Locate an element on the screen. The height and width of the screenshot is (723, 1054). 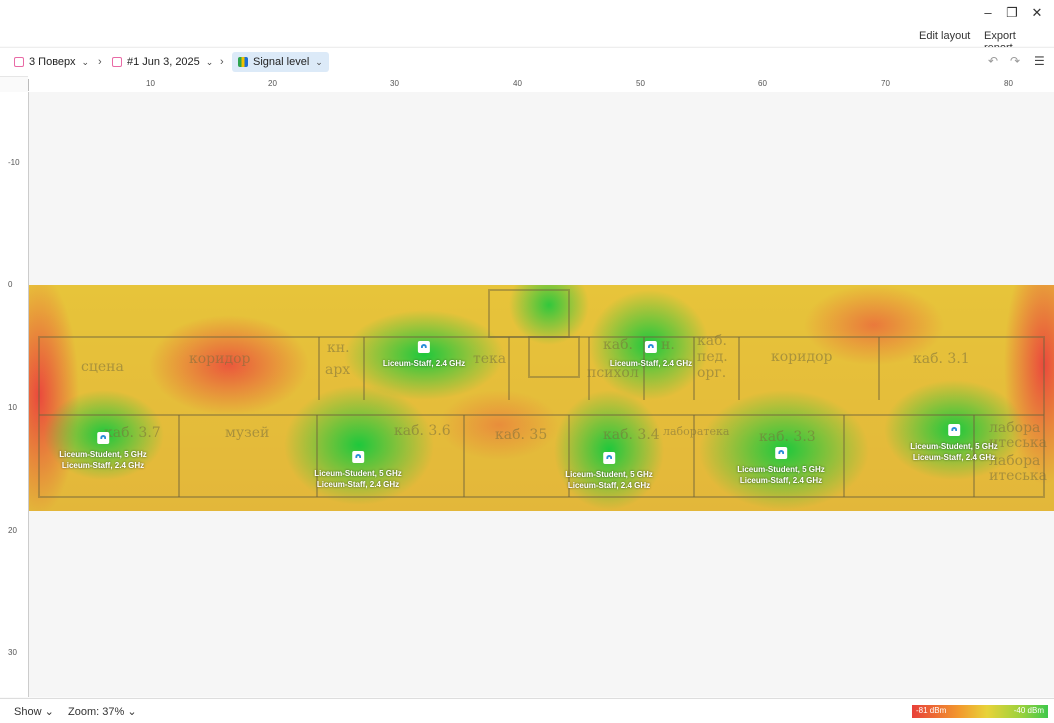
survey-label: #1 Jun 3, 2025 is located at coordinates (163, 62).